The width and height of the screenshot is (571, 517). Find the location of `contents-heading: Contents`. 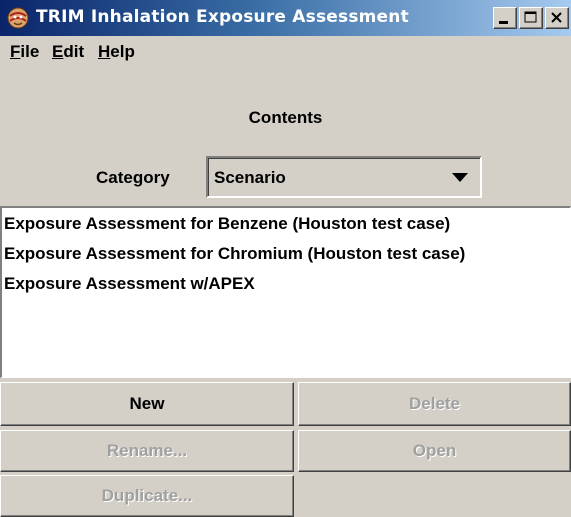

contents-heading: Contents is located at coordinates (285, 117).